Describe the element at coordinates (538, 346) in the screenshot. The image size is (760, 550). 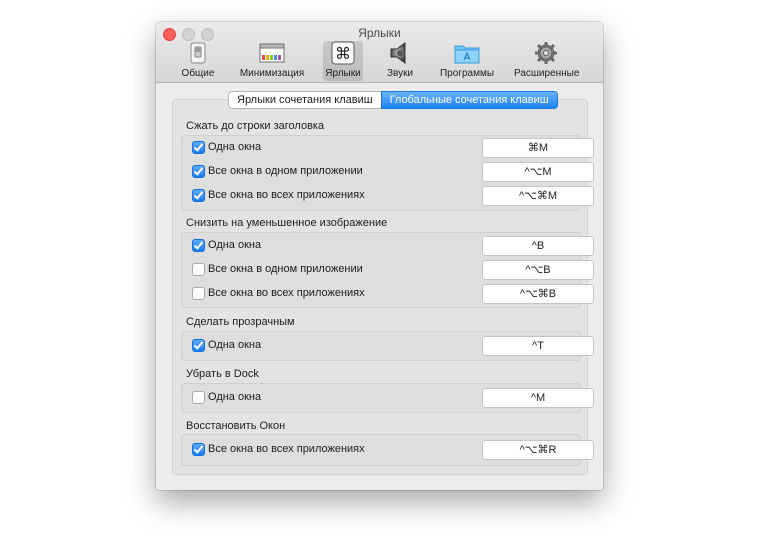
I see `shortcut-field: ^T` at that location.